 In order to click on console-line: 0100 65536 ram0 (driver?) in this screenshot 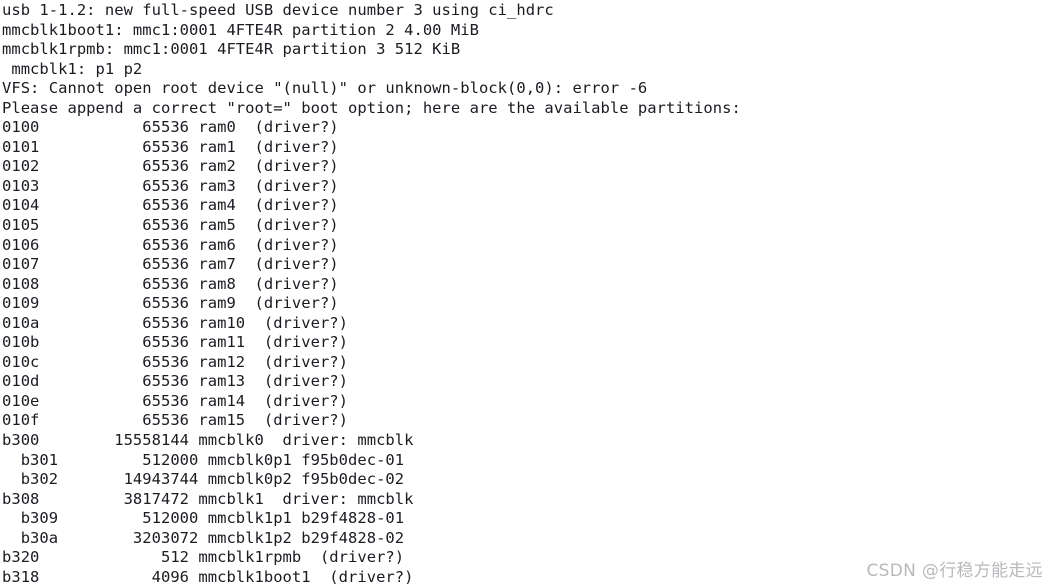, I will do `click(170, 127)`.